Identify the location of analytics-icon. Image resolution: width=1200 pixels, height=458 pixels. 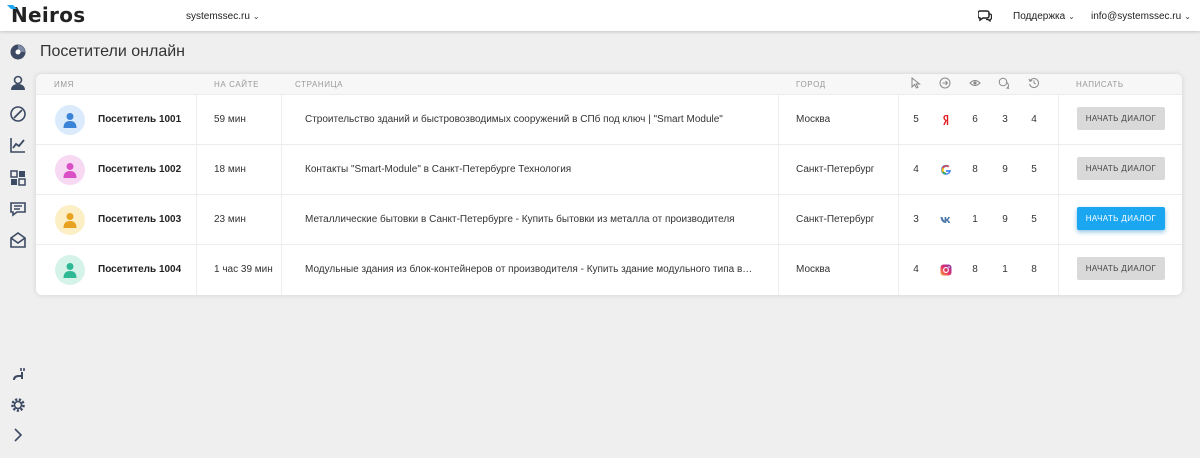
(18, 114).